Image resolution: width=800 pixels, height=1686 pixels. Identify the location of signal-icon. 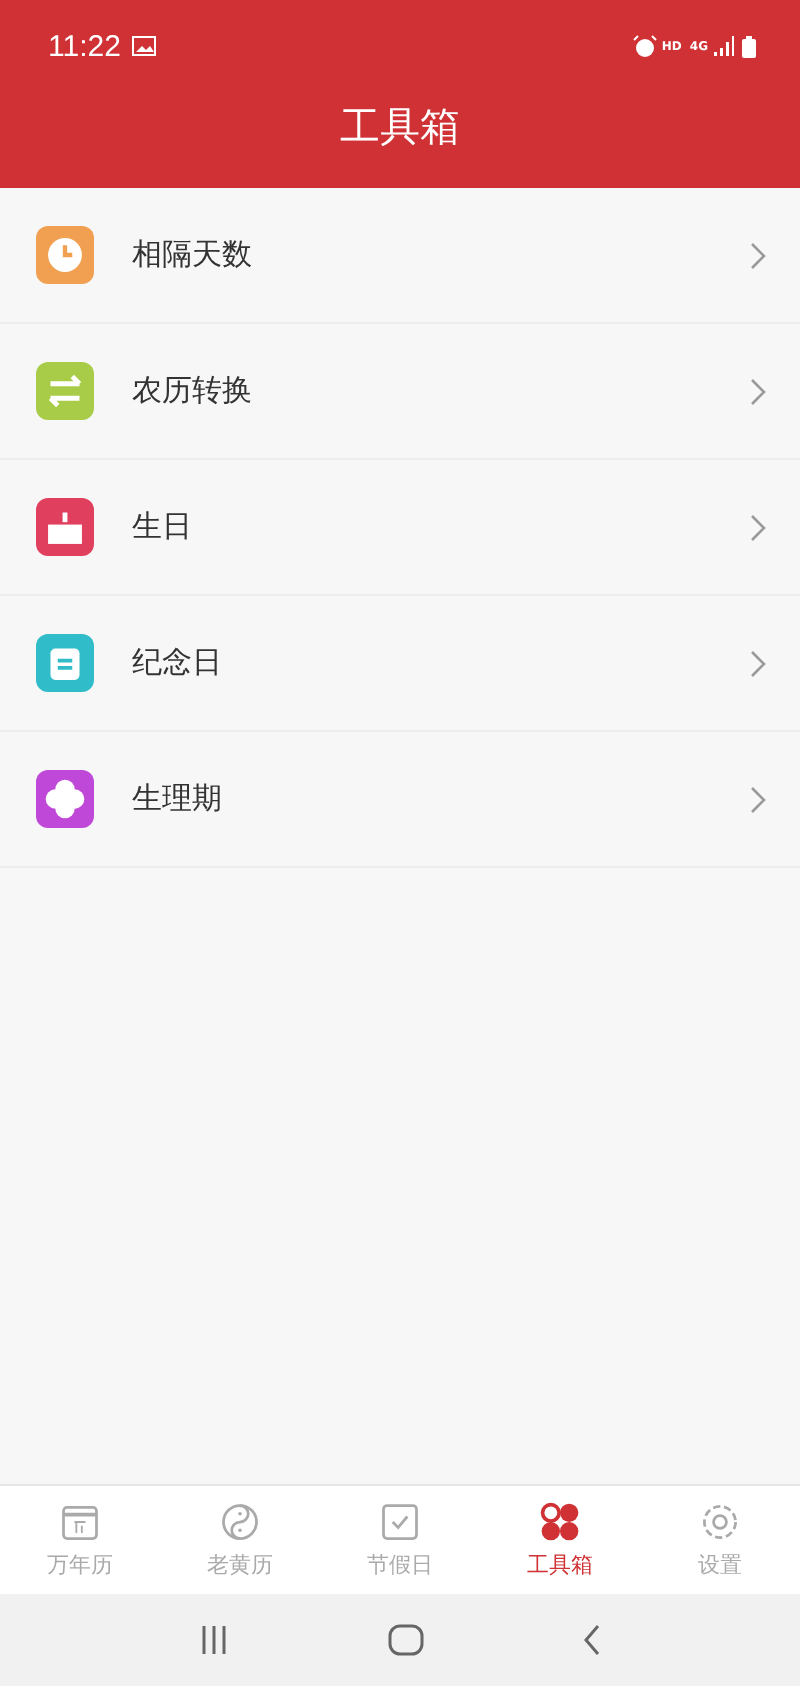
(723, 46).